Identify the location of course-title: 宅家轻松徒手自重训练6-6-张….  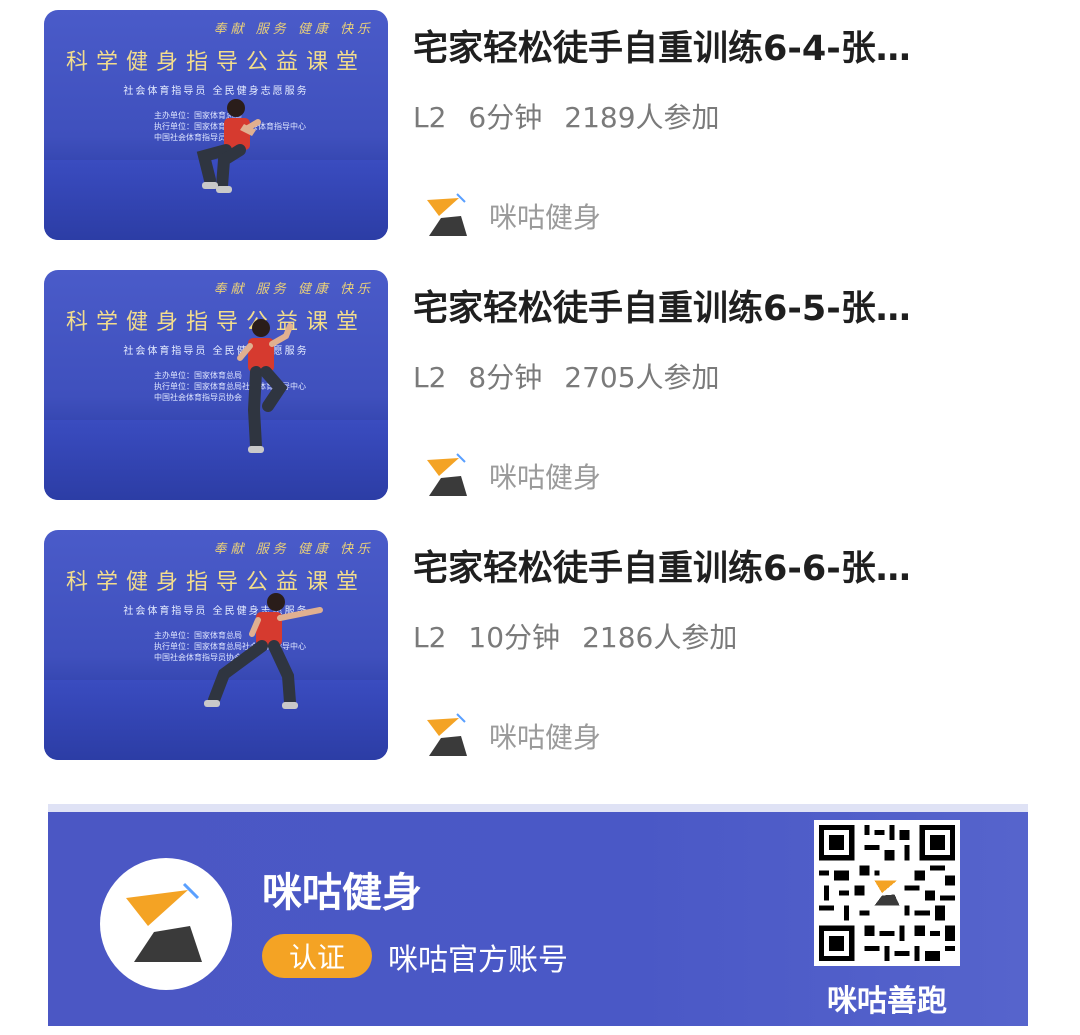
(723, 569).